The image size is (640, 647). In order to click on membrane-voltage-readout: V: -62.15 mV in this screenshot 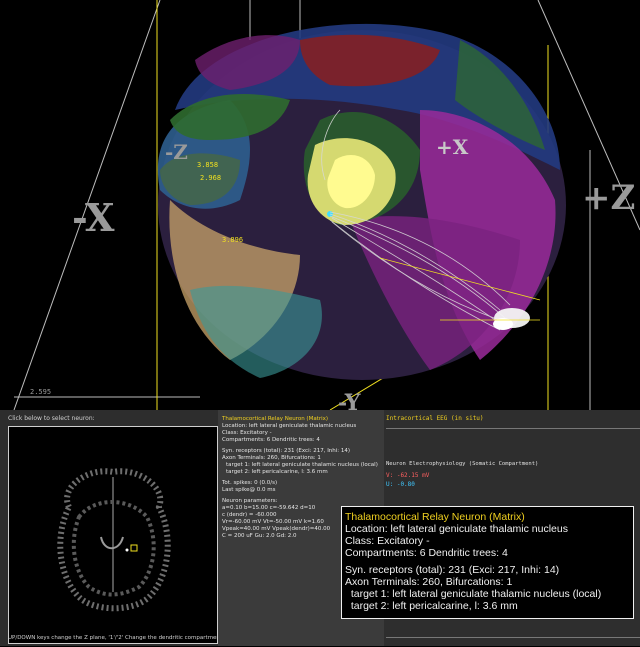, I will do `click(408, 475)`.